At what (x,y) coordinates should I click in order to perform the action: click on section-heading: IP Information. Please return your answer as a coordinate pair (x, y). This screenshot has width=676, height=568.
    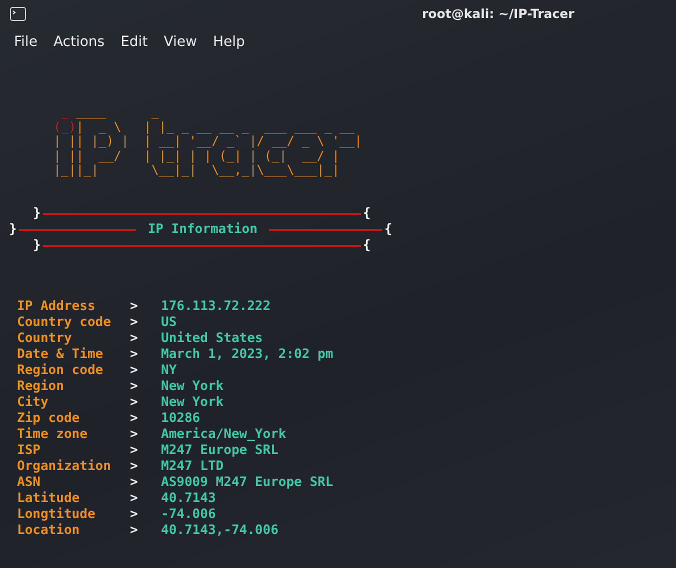
    Looking at the image, I should click on (202, 229).